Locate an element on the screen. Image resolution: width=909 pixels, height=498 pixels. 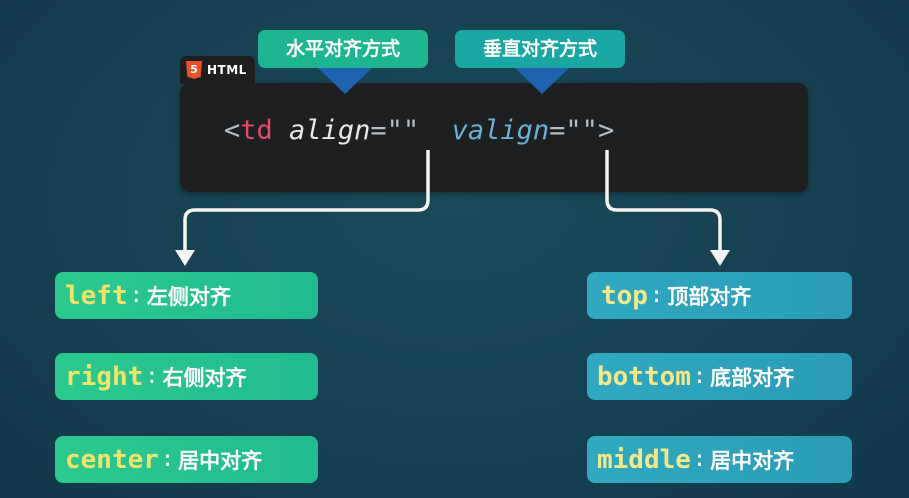
valign-option-middle: middle: 居中对齐 is located at coordinates (719, 459).